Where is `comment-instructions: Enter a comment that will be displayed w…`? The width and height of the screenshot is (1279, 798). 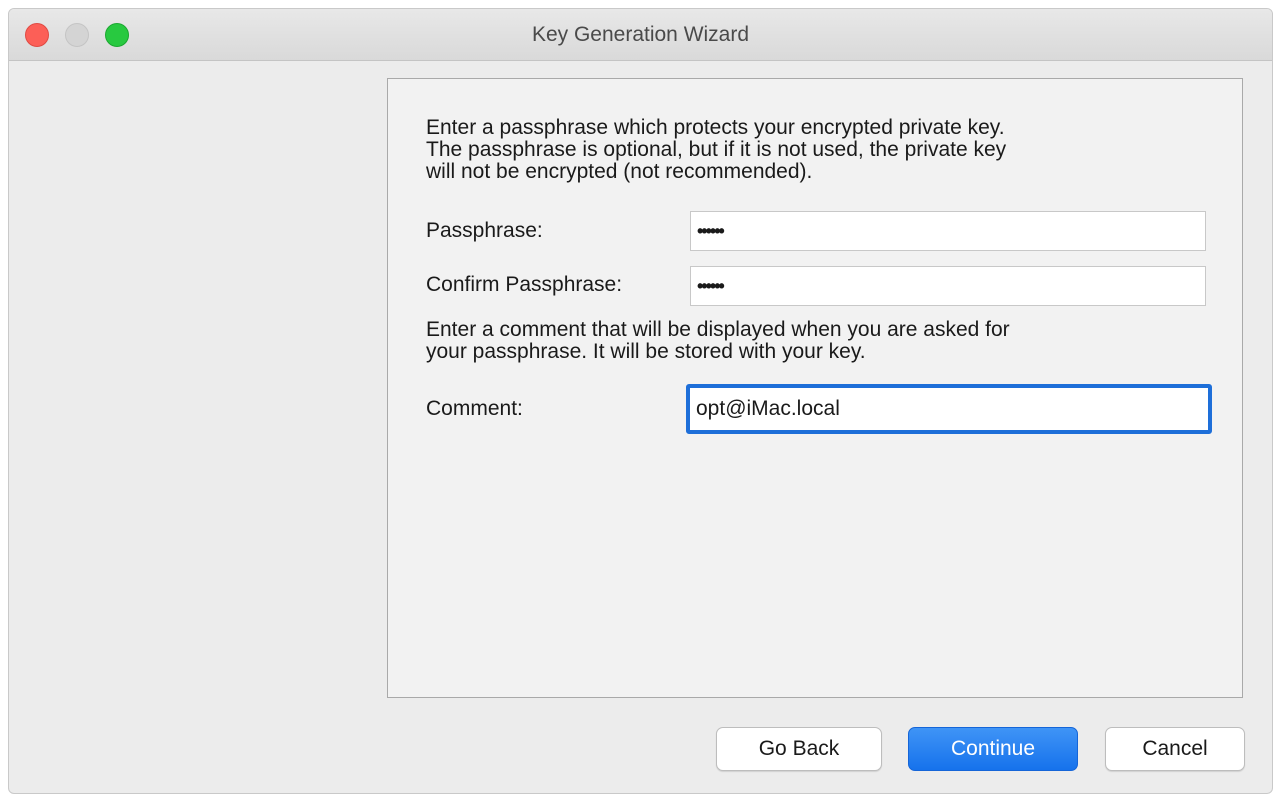
comment-instructions: Enter a comment that will be displayed w… is located at coordinates (718, 340).